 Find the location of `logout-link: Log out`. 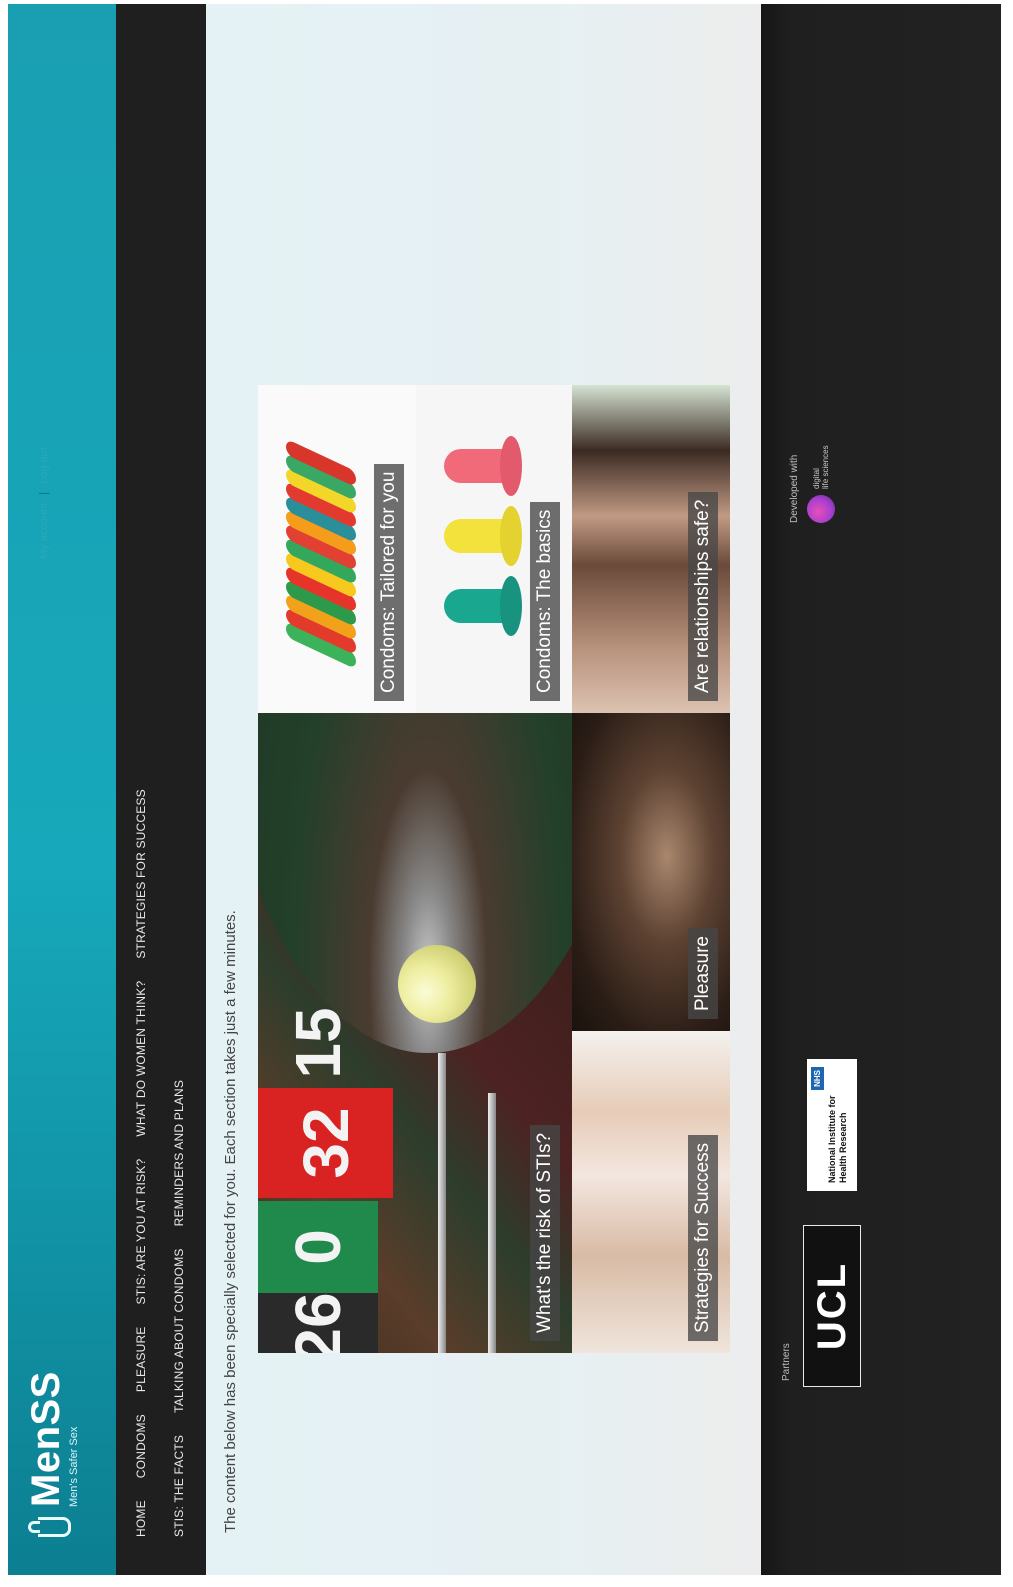

logout-link: Log out is located at coordinates (44, 465).